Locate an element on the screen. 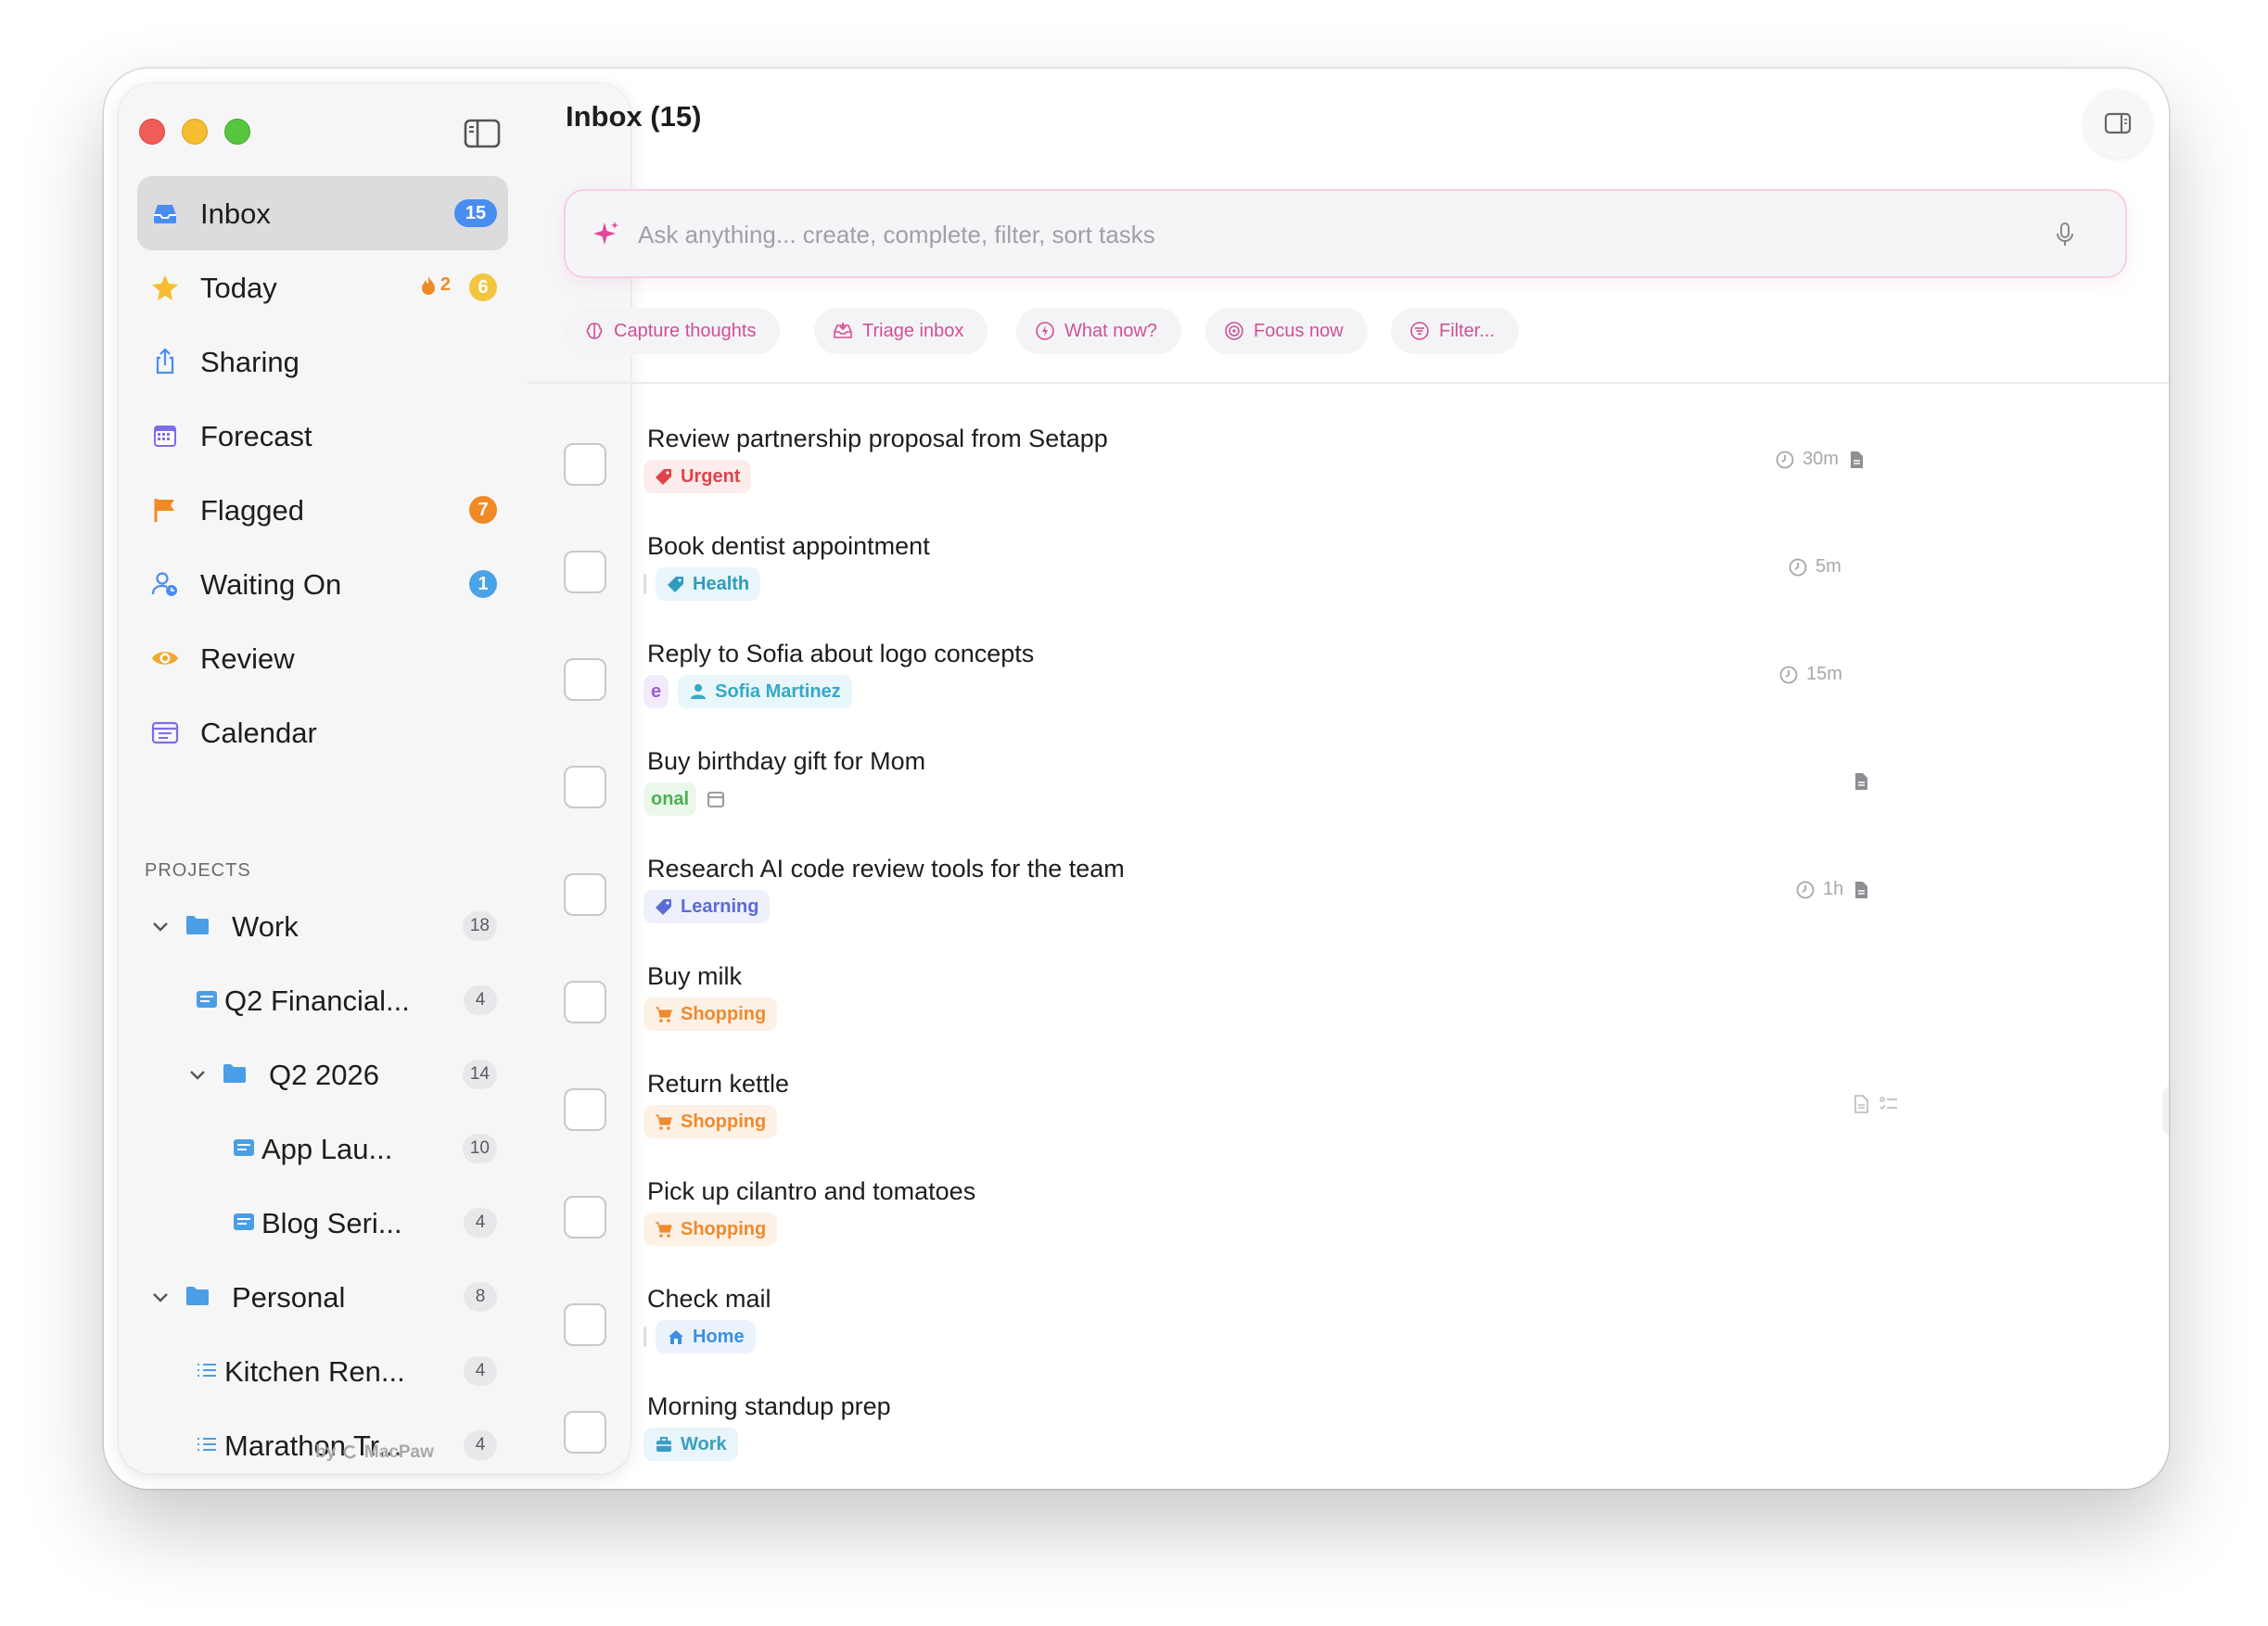  task-row: Book dentist appointment Health 5m is located at coordinates (1348, 573).